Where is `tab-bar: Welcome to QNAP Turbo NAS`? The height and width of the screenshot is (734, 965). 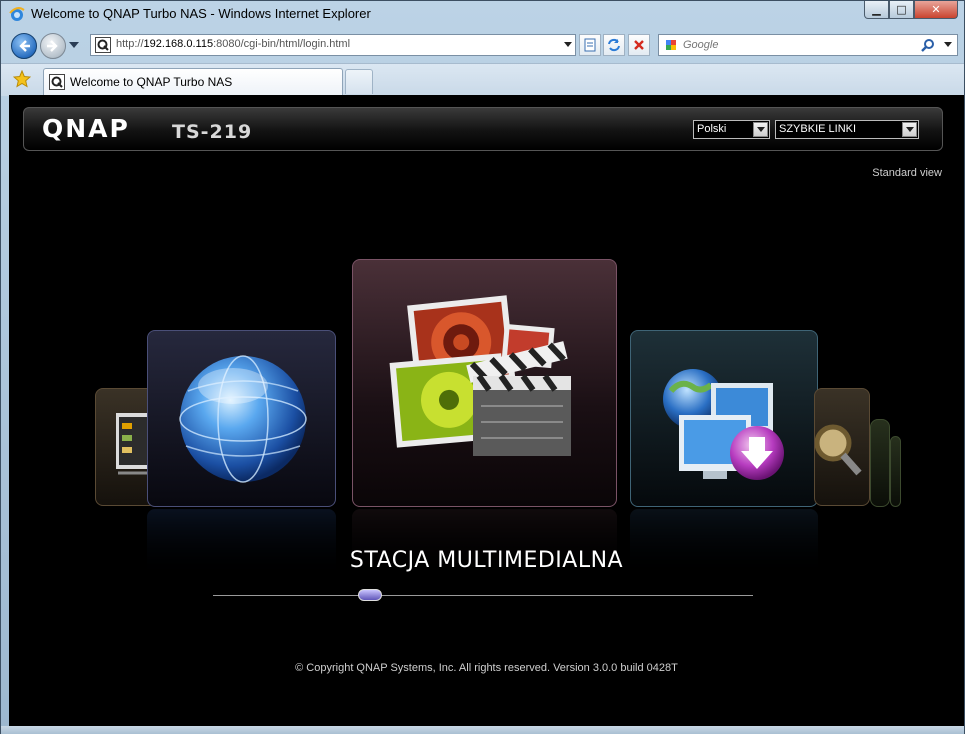 tab-bar: Welcome to QNAP Turbo NAS is located at coordinates (482, 79).